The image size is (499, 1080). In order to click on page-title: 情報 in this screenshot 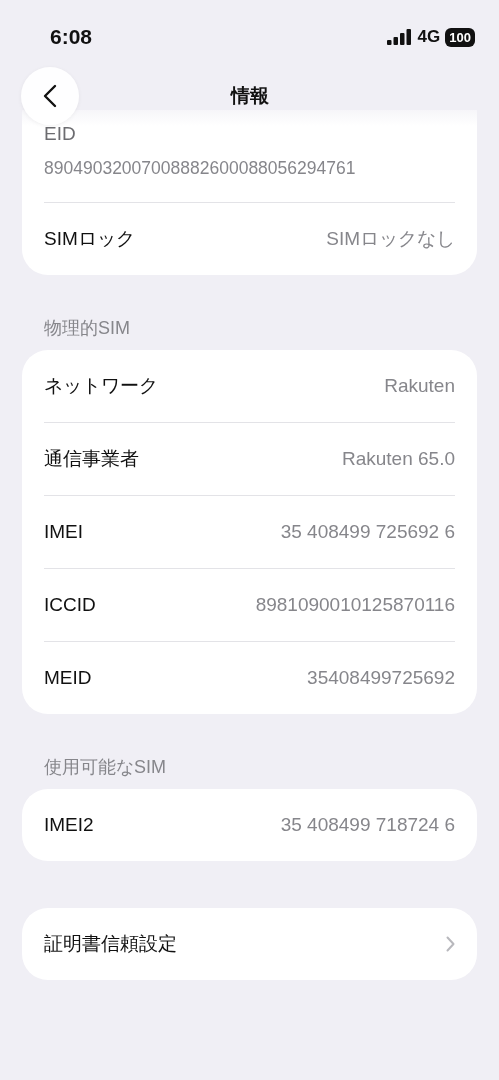, I will do `click(249, 96)`.